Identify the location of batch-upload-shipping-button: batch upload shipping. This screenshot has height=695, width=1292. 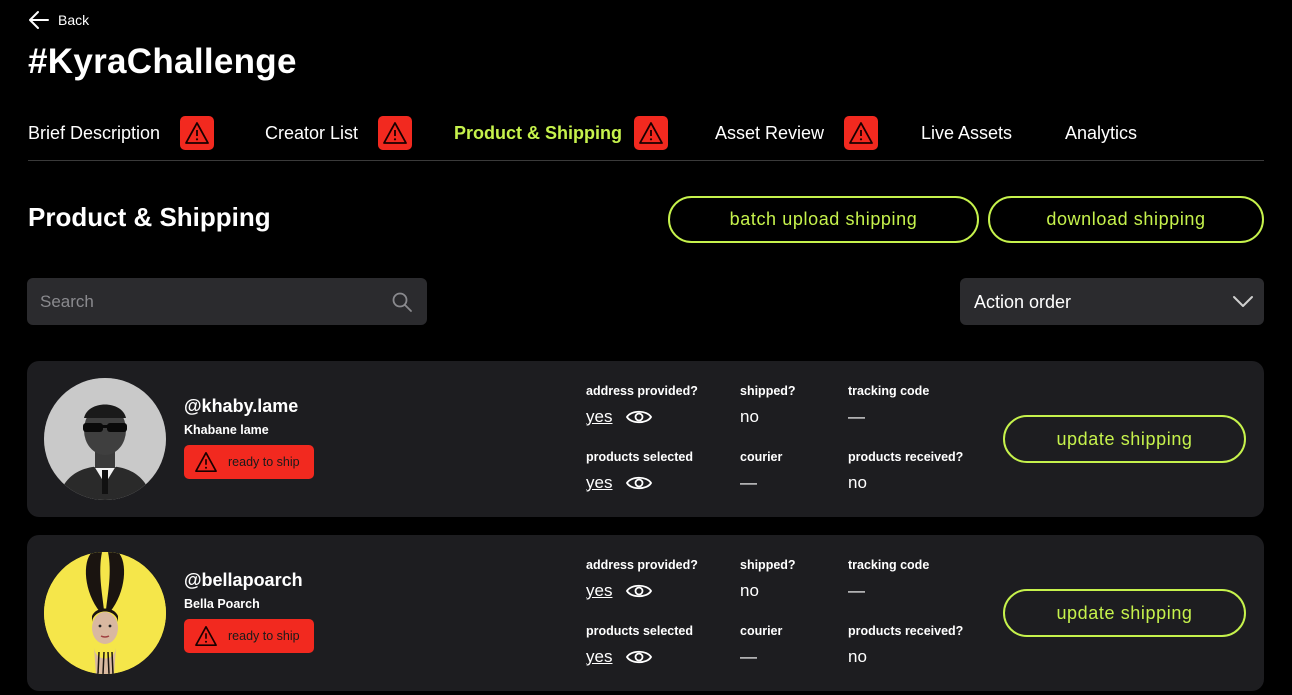
(823, 219).